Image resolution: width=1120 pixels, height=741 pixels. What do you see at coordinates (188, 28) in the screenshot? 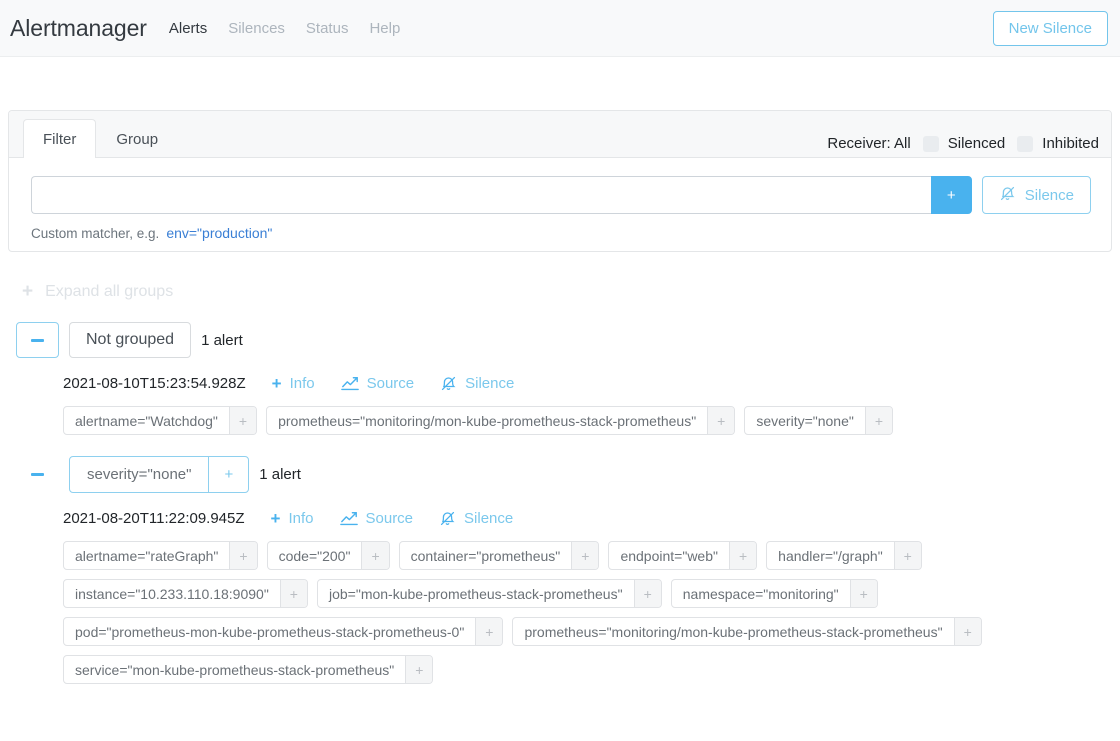
I see `nav-link-alerts: Alerts` at bounding box center [188, 28].